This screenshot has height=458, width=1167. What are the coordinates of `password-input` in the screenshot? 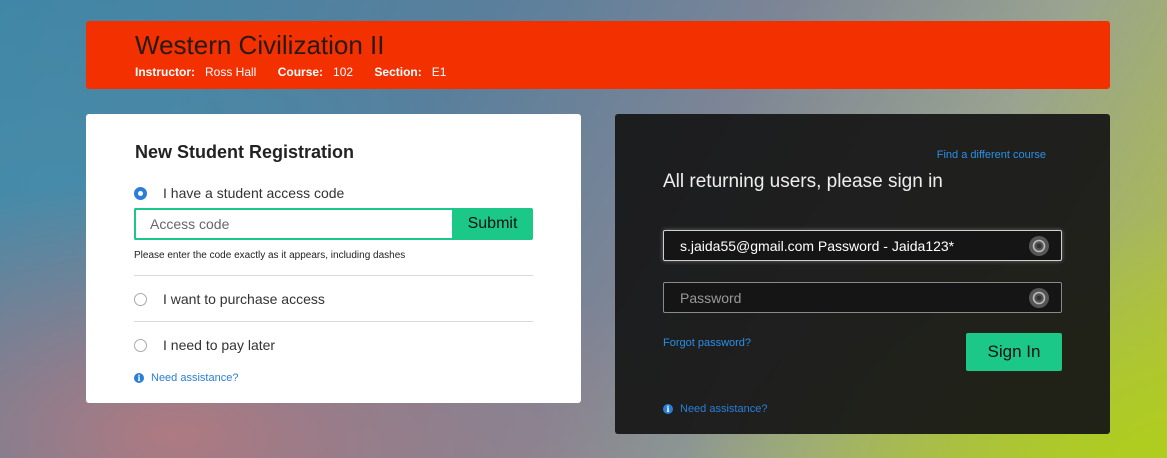 It's located at (846, 297).